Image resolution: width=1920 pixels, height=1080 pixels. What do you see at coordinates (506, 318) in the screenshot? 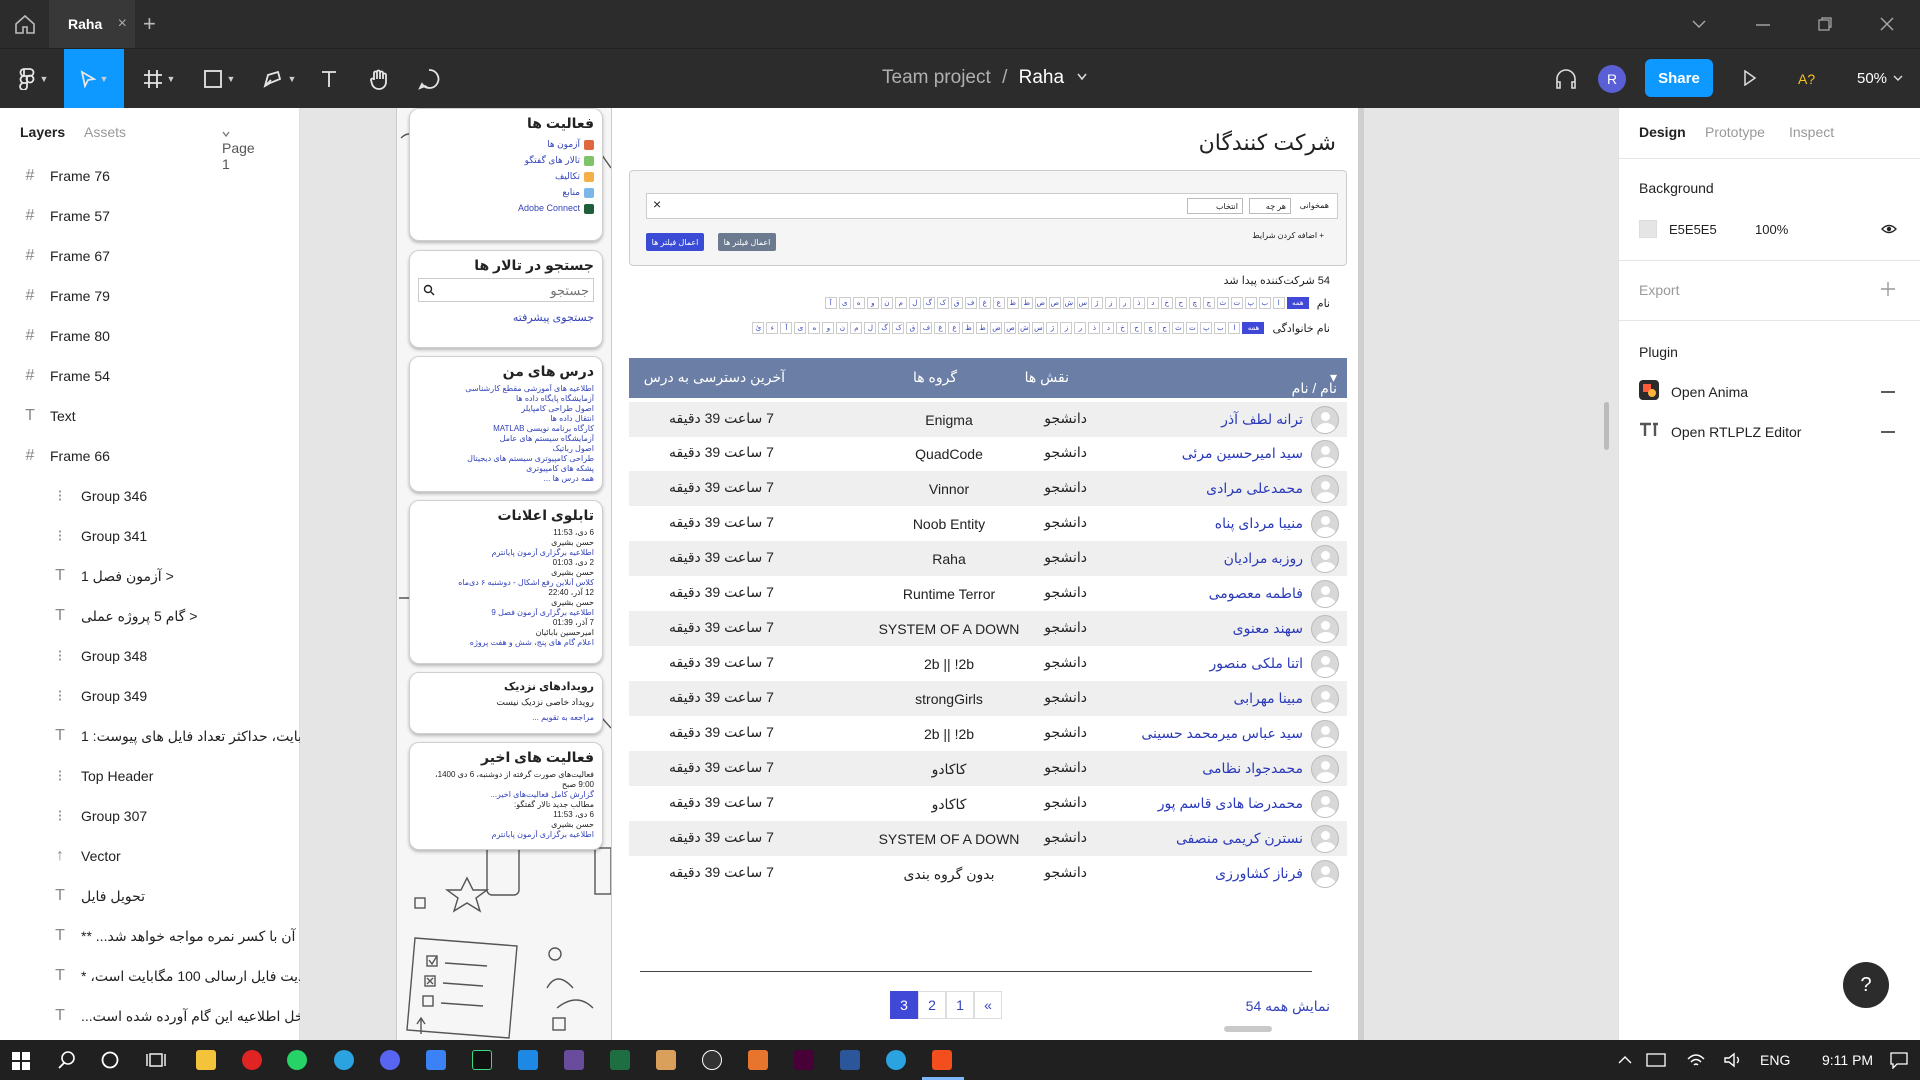
I see `advanced-search-link: جستجوی پیشرفته` at bounding box center [506, 318].